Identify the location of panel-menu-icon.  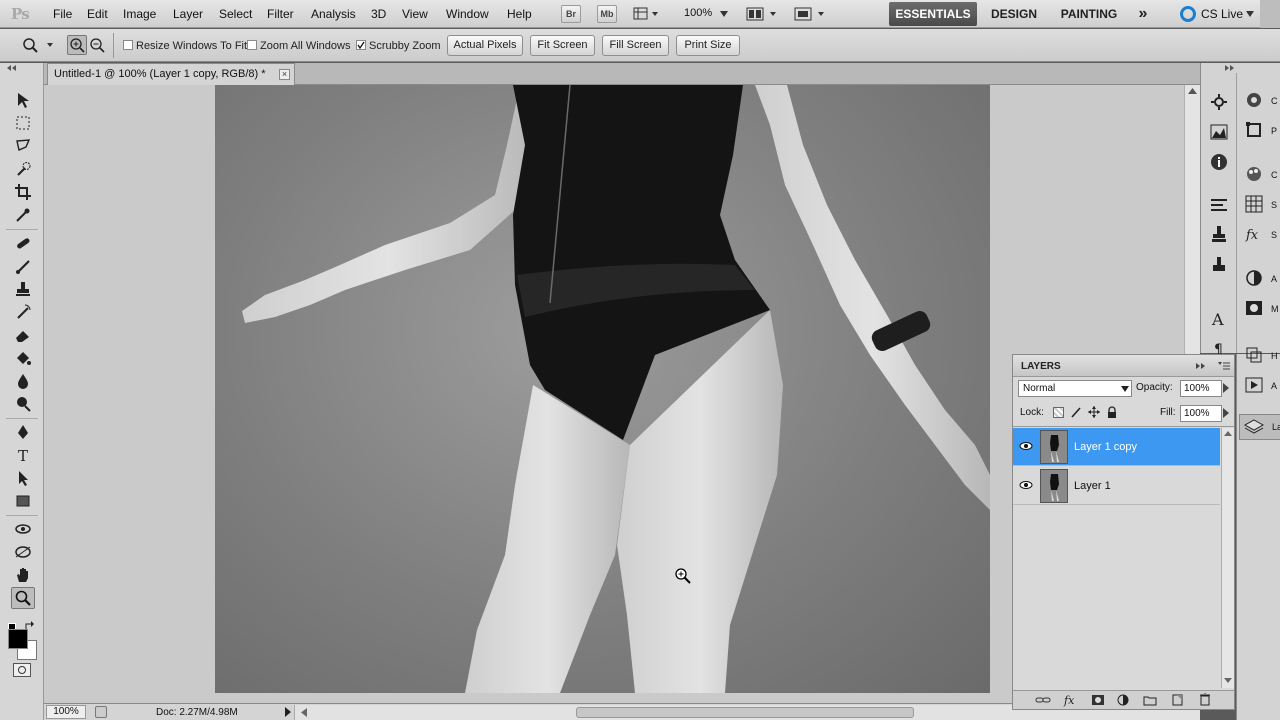
(1224, 366).